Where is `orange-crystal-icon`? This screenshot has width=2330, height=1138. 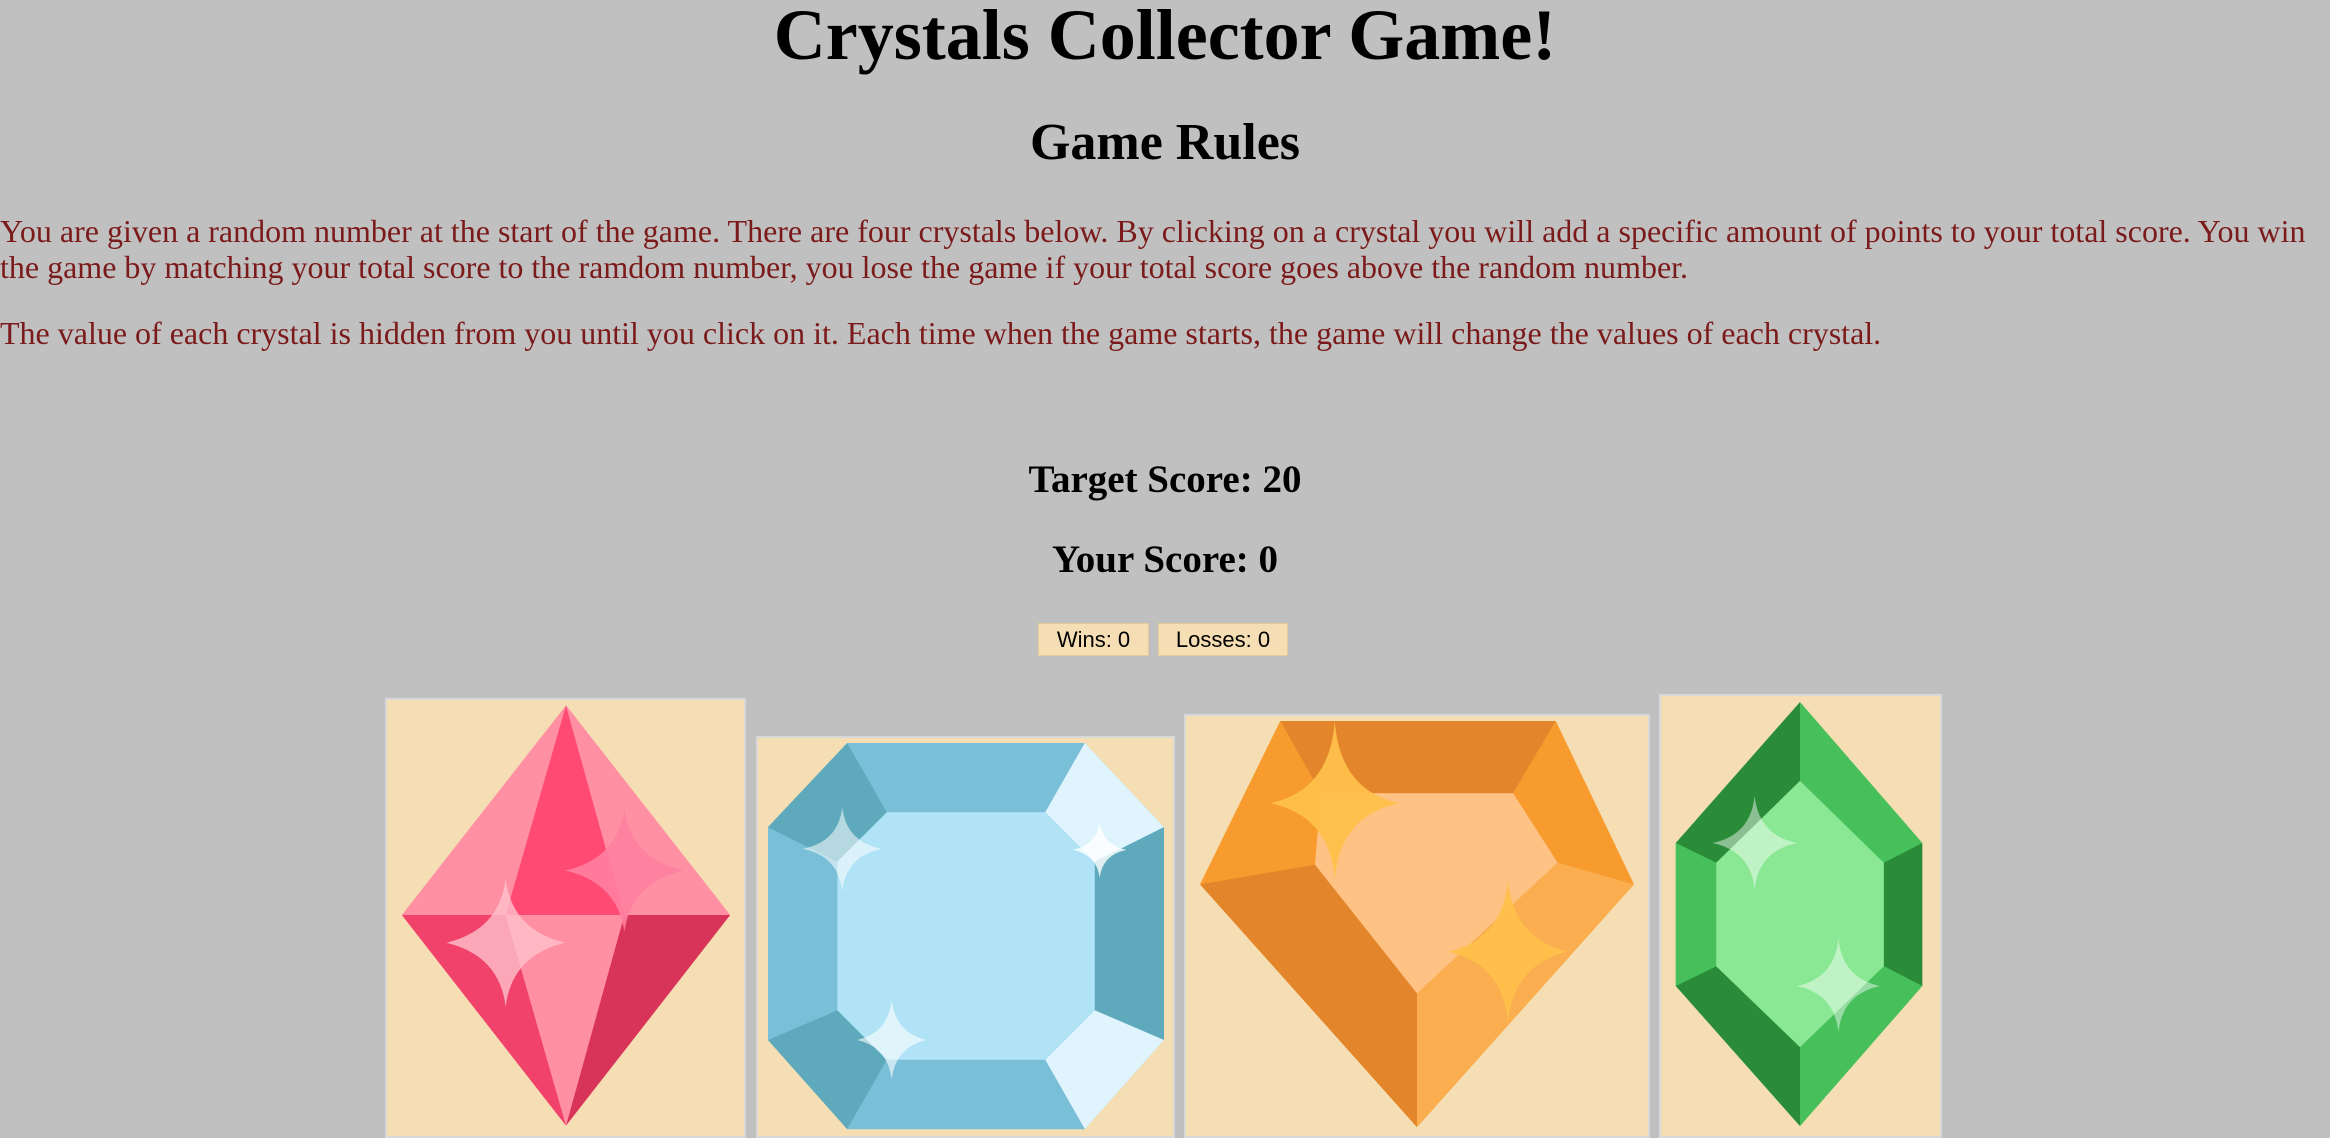 orange-crystal-icon is located at coordinates (1417, 924).